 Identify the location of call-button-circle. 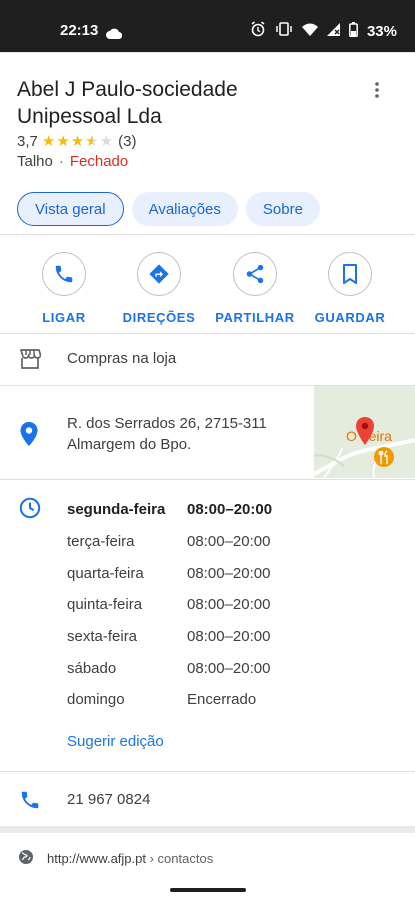
(64, 274).